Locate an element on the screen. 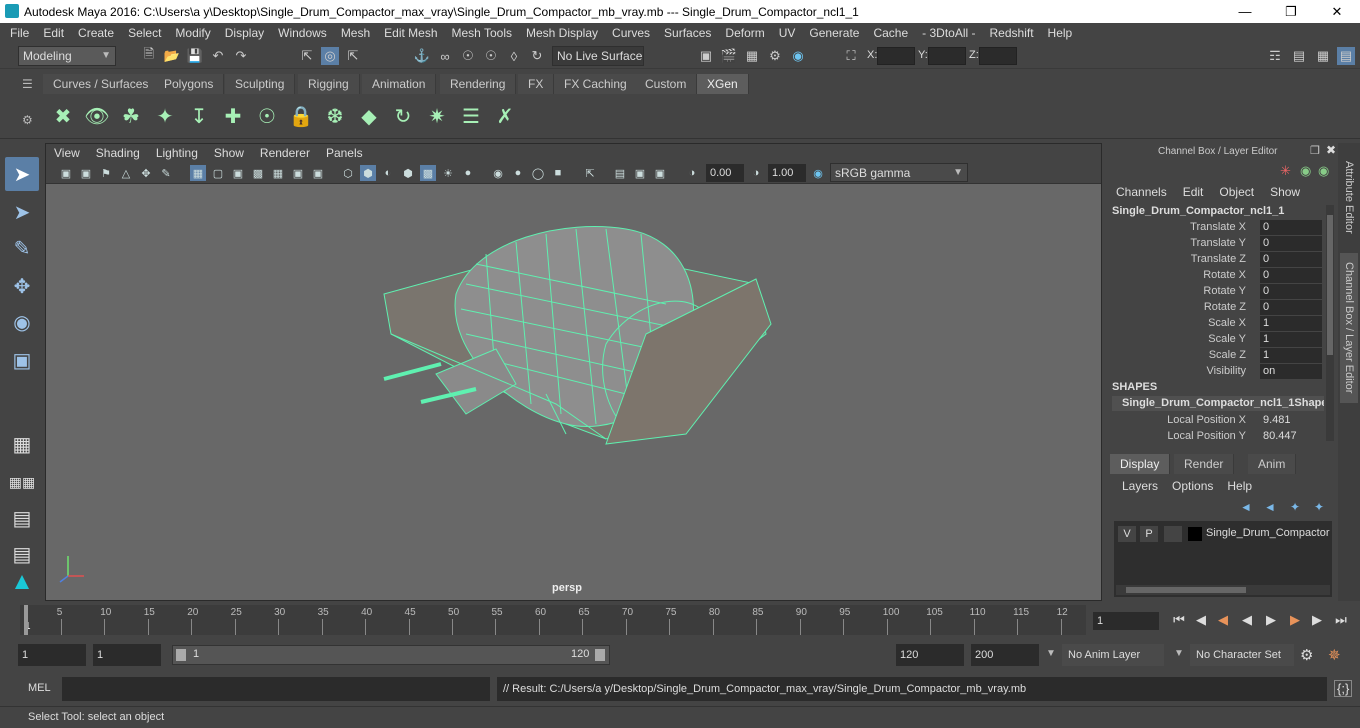  tab-xgen: XGen is located at coordinates (723, 84).